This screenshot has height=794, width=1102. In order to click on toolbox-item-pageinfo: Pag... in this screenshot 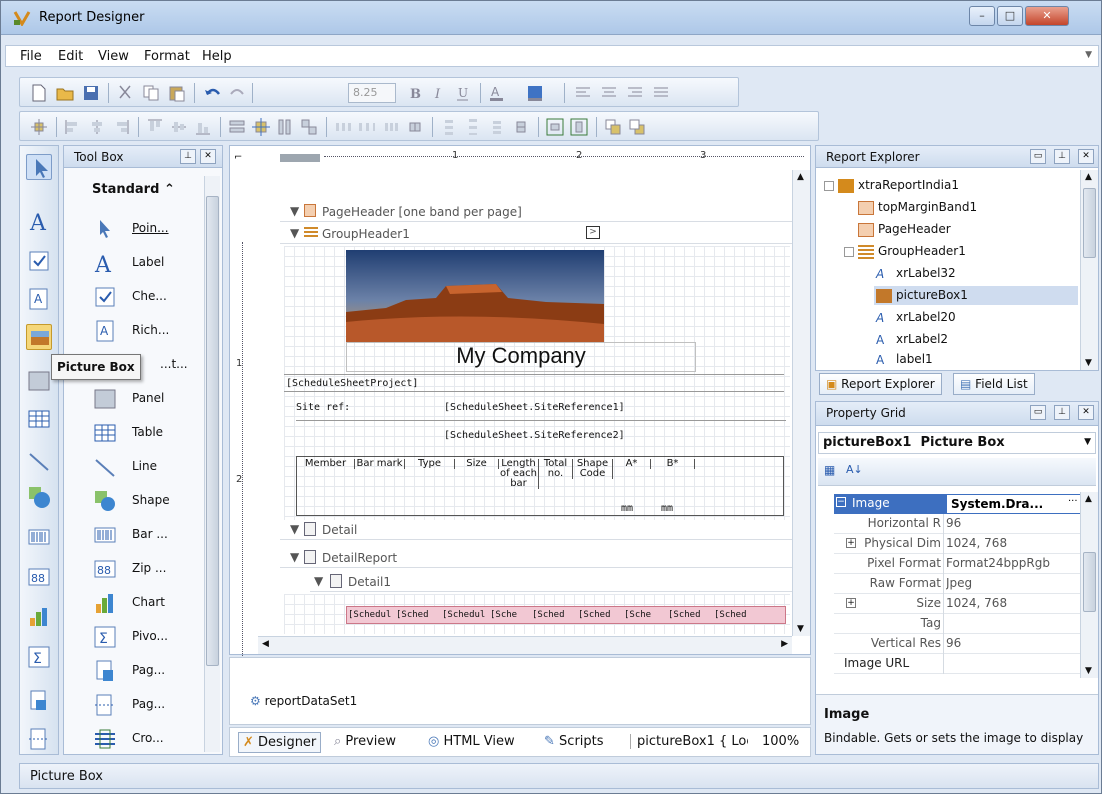, I will do `click(156, 671)`.